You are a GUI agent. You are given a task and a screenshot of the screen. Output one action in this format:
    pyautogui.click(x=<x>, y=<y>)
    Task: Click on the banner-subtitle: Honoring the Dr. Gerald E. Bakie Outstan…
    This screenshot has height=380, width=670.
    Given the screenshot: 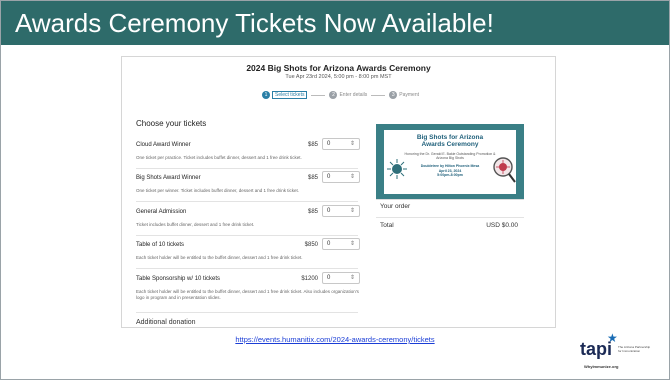 What is the action you would take?
    pyautogui.click(x=450, y=156)
    